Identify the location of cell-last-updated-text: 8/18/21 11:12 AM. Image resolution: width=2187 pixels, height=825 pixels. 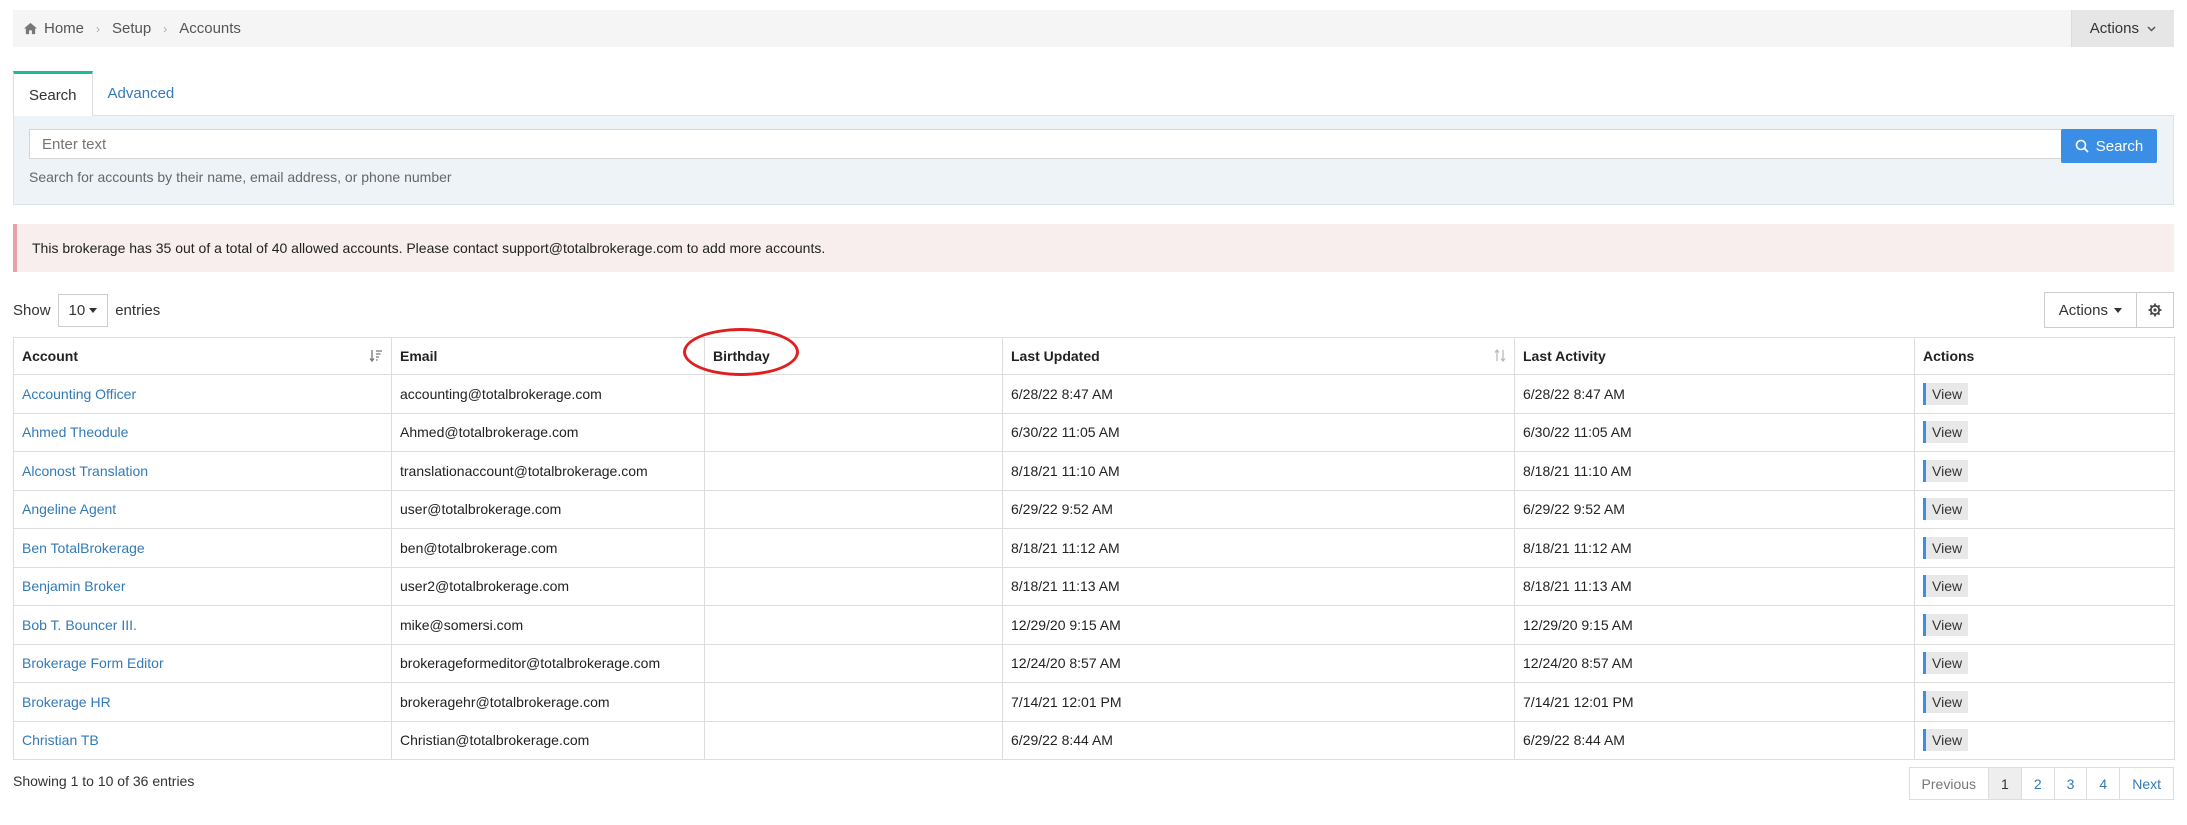
(1065, 547).